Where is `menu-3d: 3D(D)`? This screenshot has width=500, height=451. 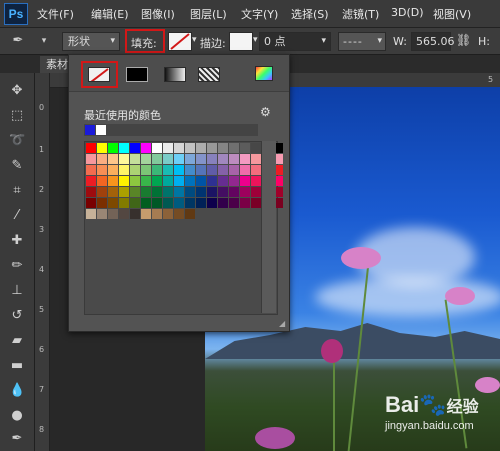 menu-3d: 3D(D) is located at coordinates (407, 12).